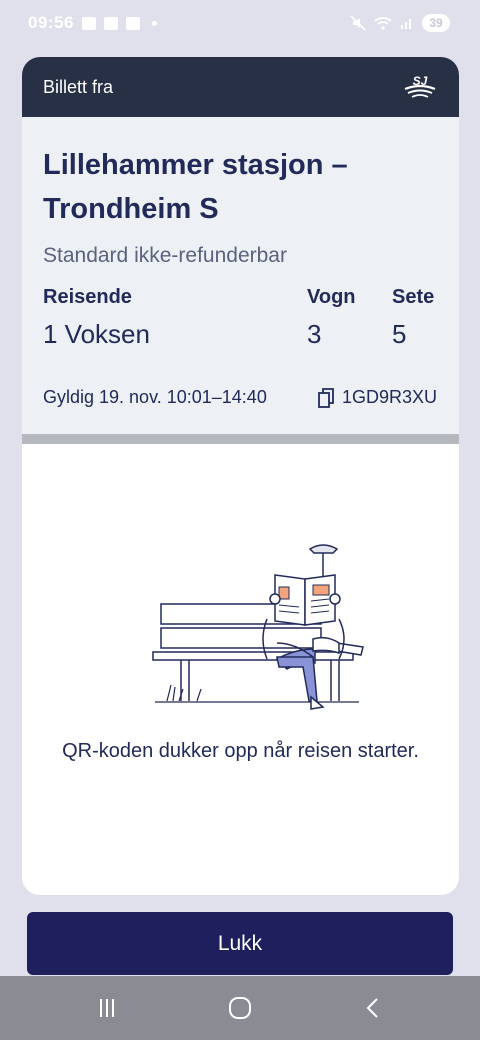 The height and width of the screenshot is (1040, 480). What do you see at coordinates (51, 22) in the screenshot?
I see `status-time: 09:56` at bounding box center [51, 22].